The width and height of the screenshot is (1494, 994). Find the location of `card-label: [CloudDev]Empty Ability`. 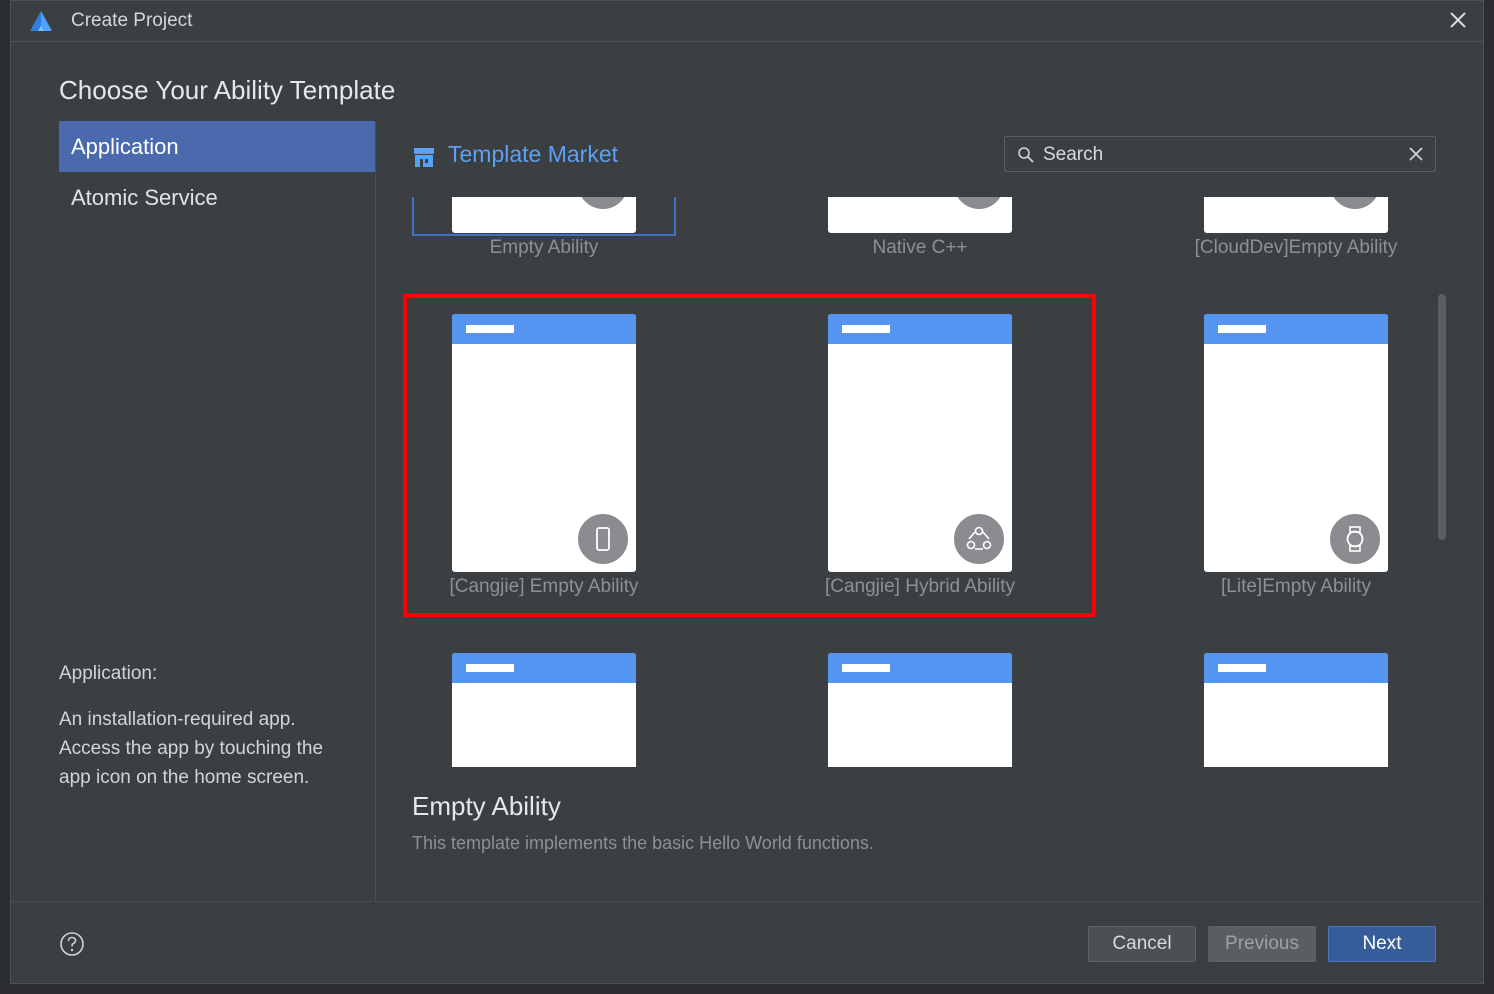

card-label: [CloudDev]Empty Ability is located at coordinates (1296, 247).